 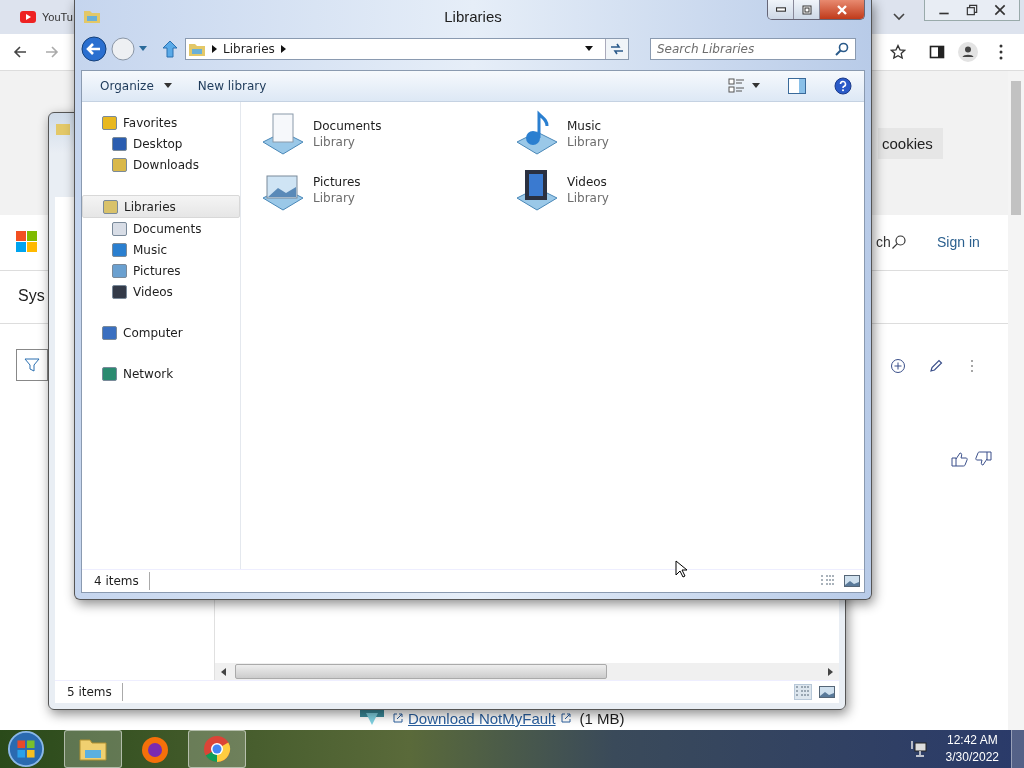 What do you see at coordinates (959, 459) in the screenshot?
I see `thumbs-up-icon` at bounding box center [959, 459].